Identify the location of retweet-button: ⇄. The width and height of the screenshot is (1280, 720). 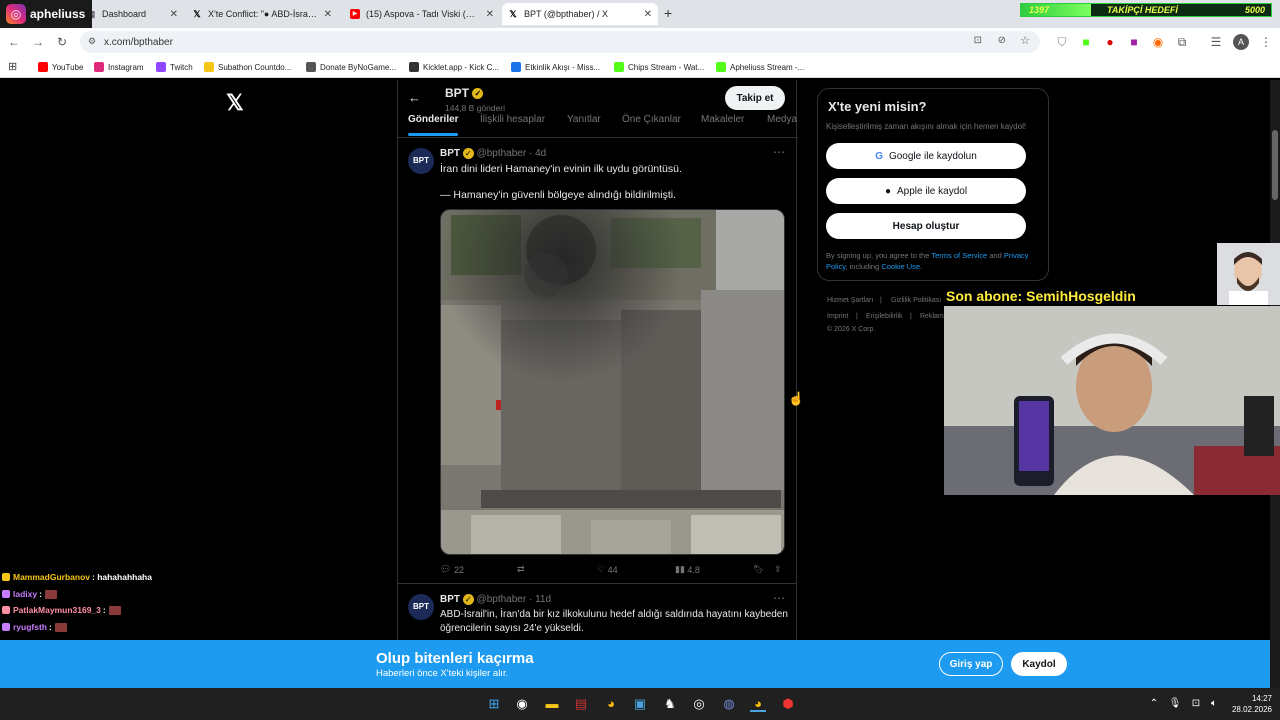
(521, 569).